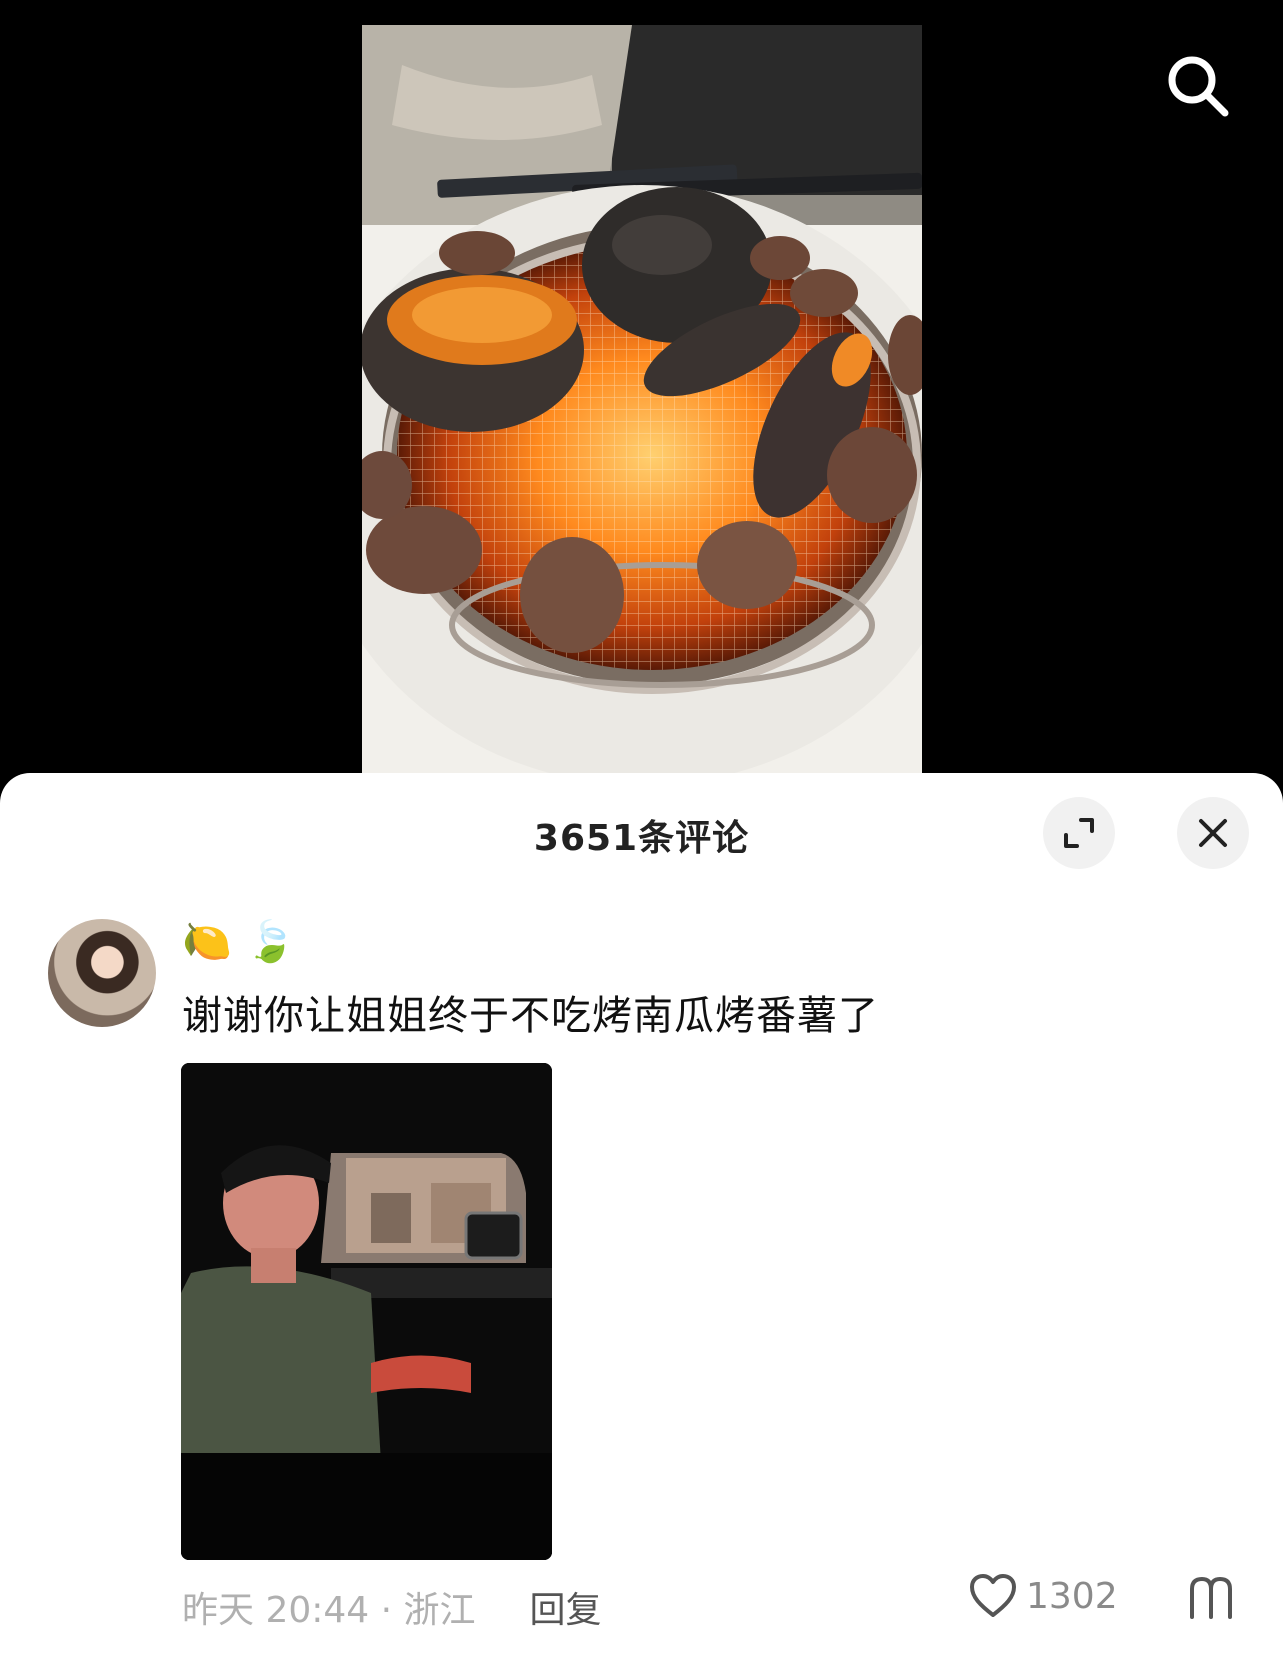 The height and width of the screenshot is (1653, 1283). I want to click on comment-meta: 昨天 20:44 · 浙江 回复, so click(392, 1607).